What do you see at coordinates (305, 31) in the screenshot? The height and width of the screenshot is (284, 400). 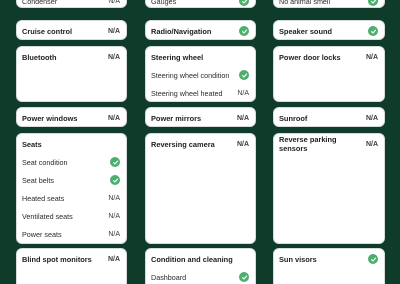 I see `item-label: Speaker sound` at bounding box center [305, 31].